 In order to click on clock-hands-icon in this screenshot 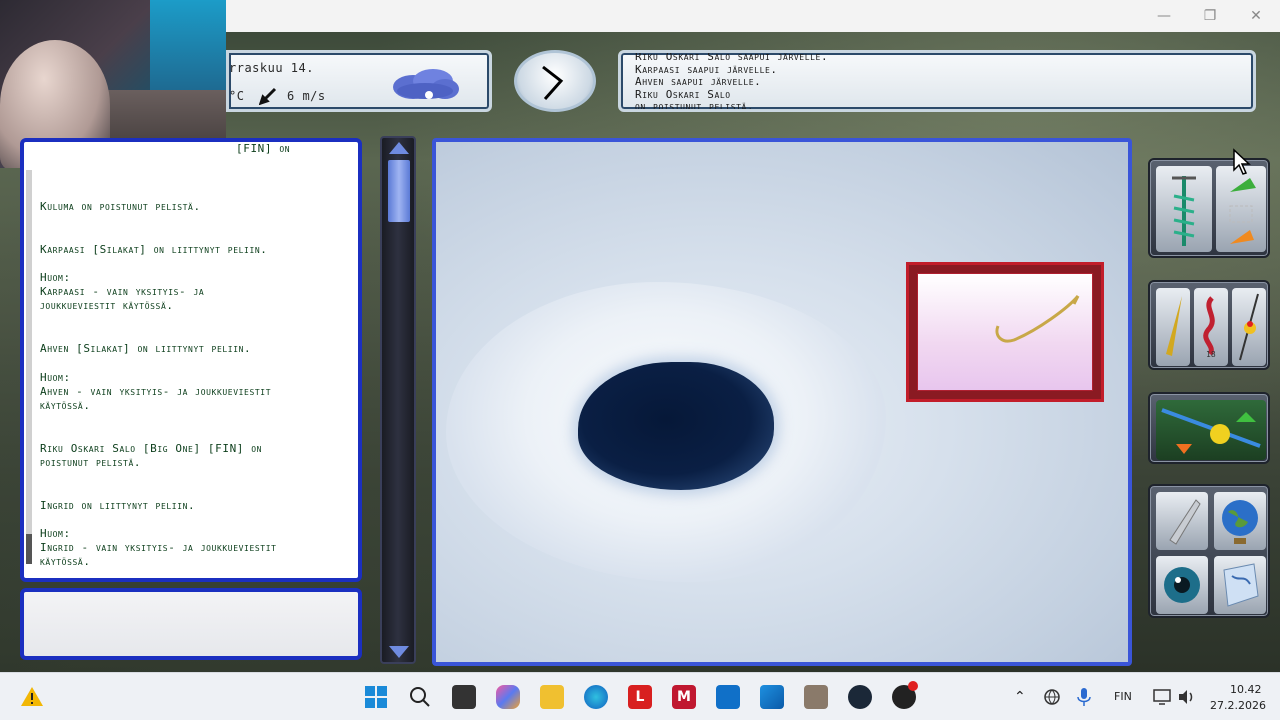, I will do `click(553, 82)`.